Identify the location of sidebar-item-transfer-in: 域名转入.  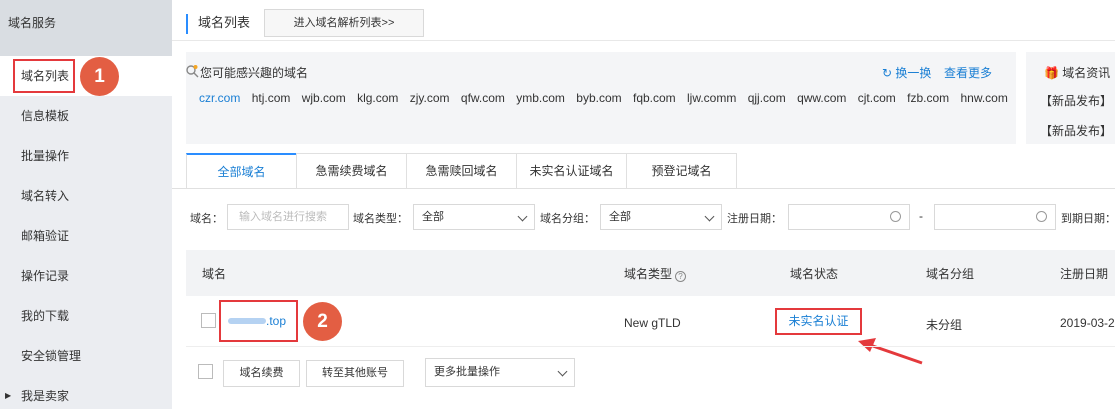
(86, 196).